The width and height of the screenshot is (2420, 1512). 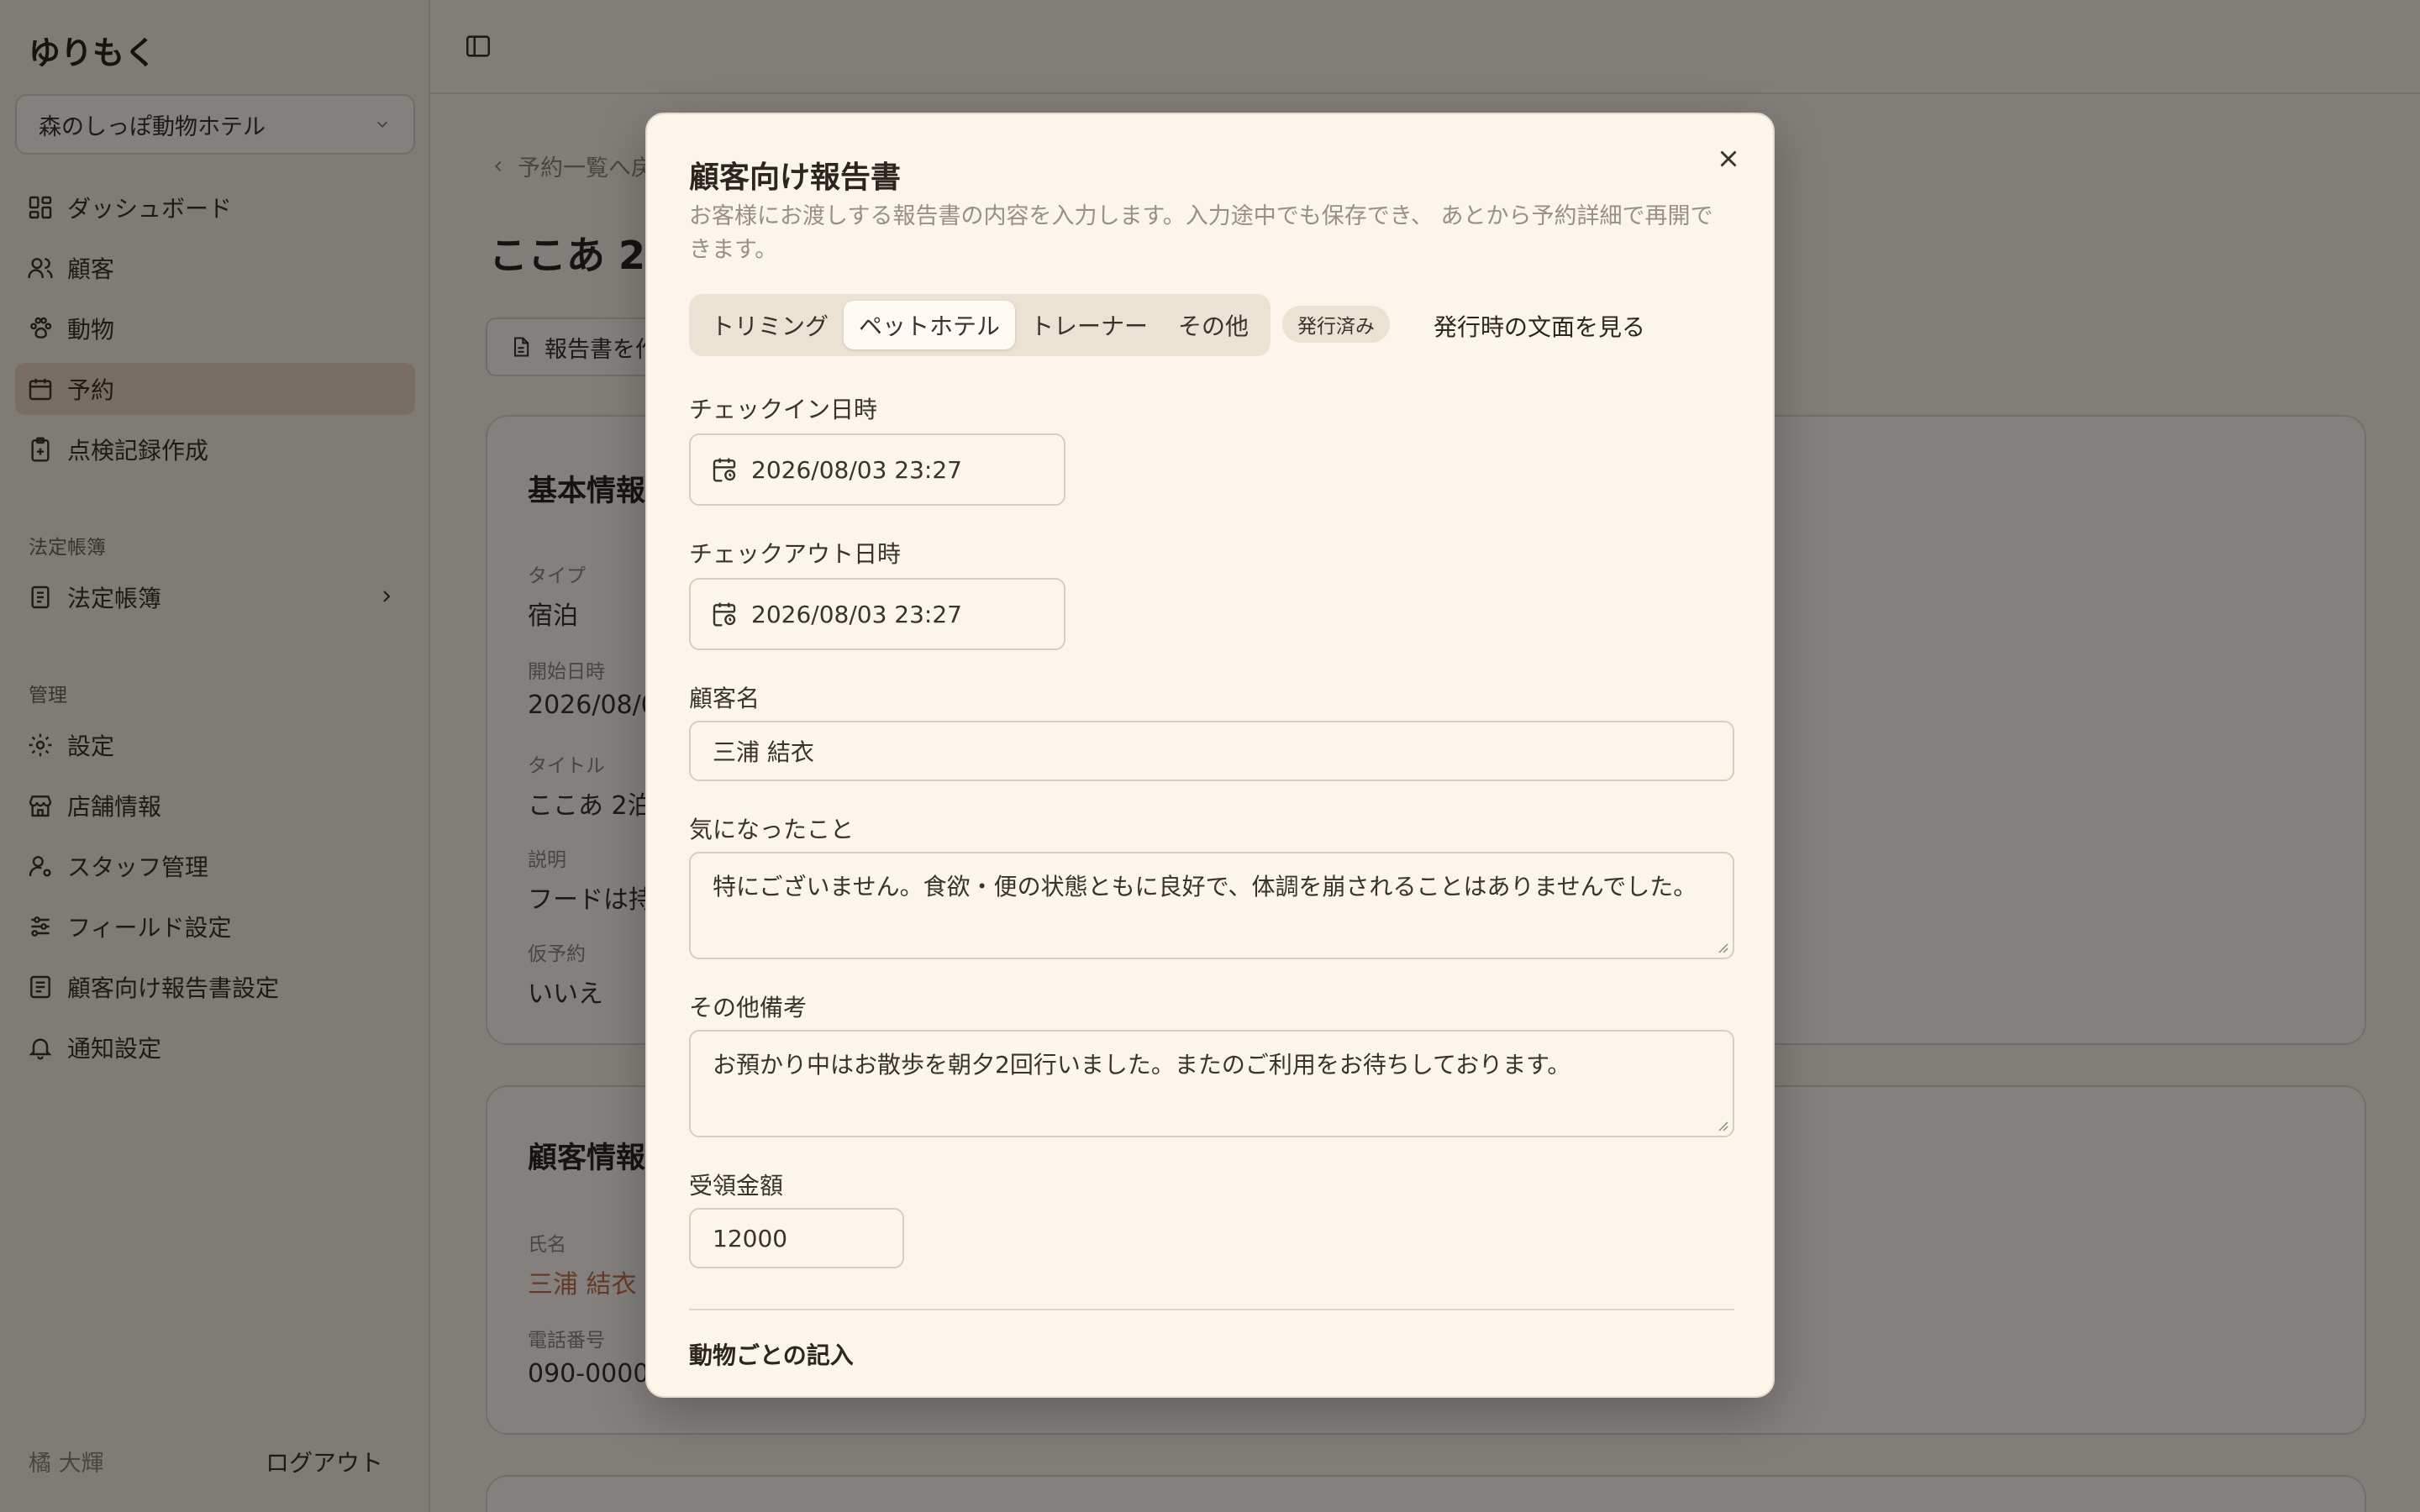 What do you see at coordinates (750, 1238) in the screenshot?
I see `amount-value: 12000` at bounding box center [750, 1238].